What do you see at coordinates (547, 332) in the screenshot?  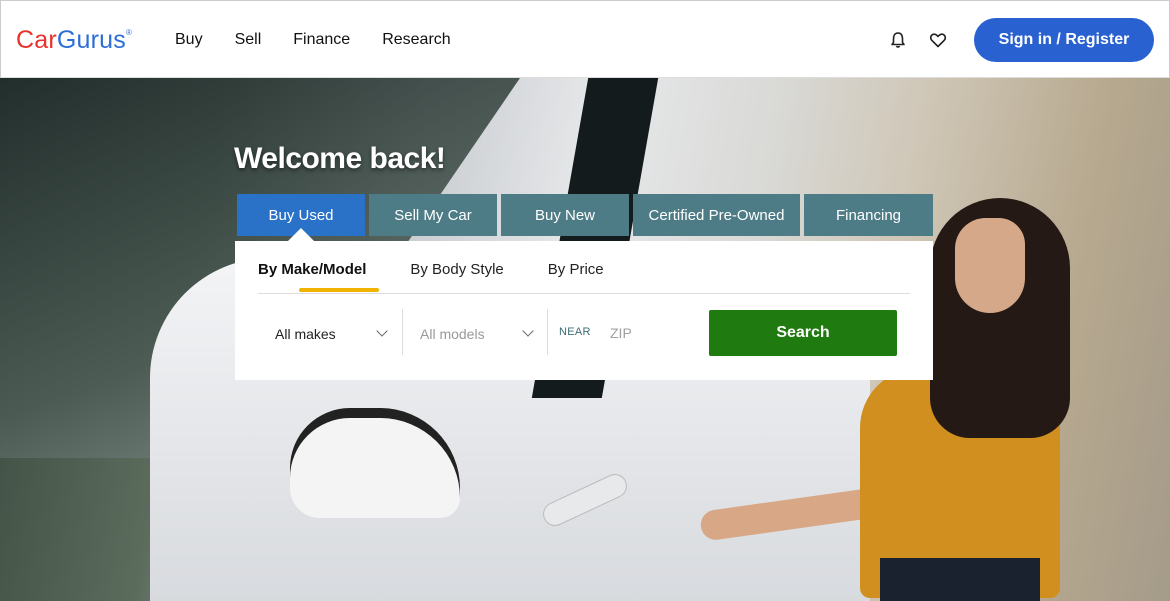 I see `field-separator` at bounding box center [547, 332].